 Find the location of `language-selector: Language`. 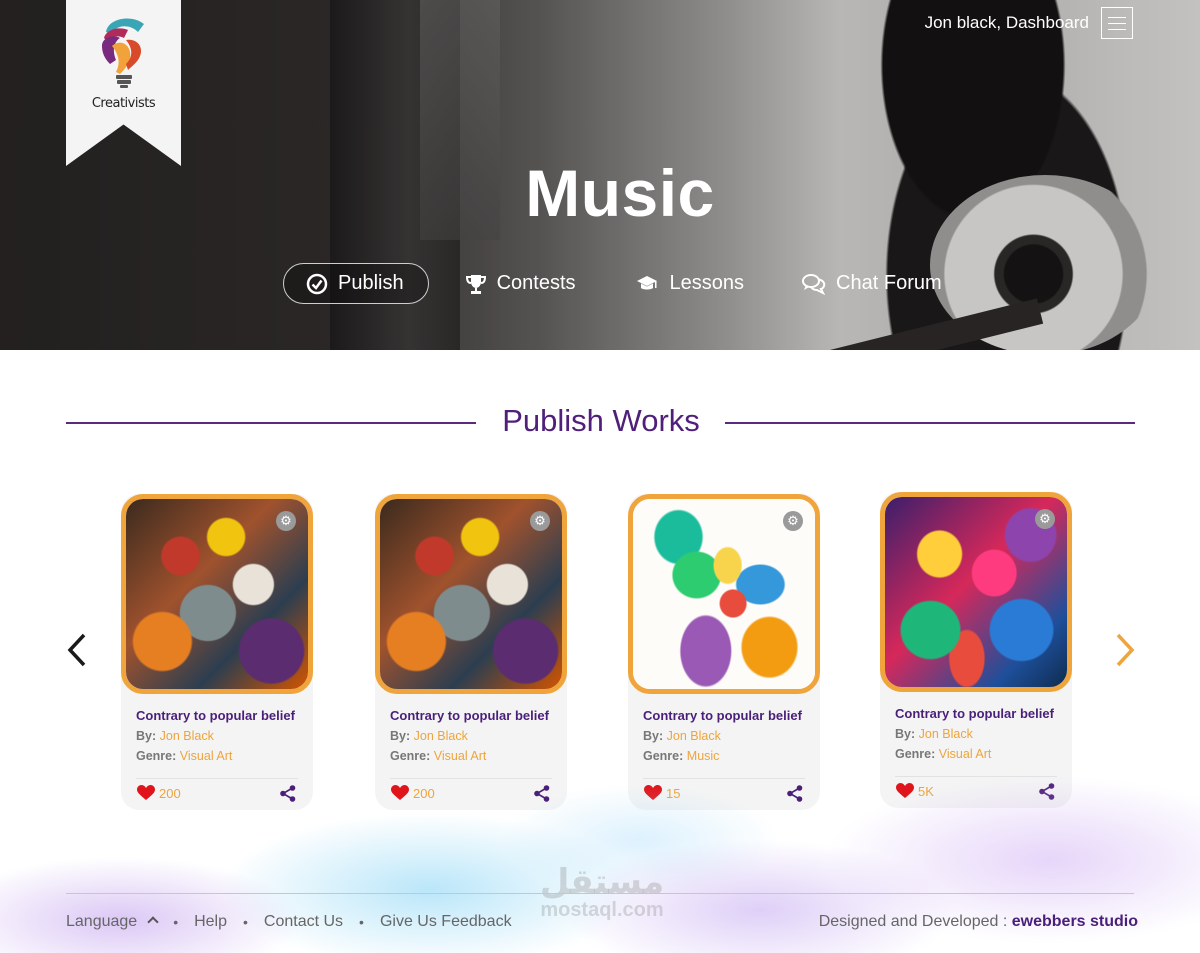

language-selector: Language is located at coordinates (112, 922).